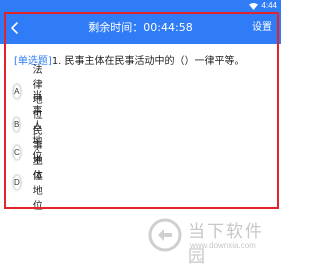 The image size is (320, 264). Describe the element at coordinates (37, 184) in the screenshot. I see `option-label: 主体地位` at that location.